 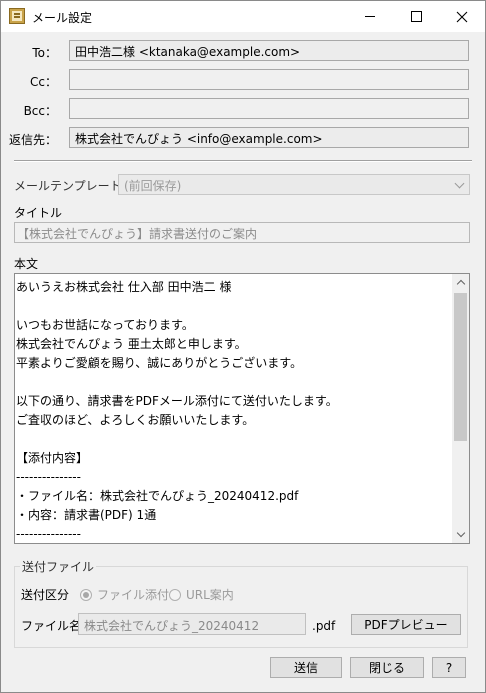 What do you see at coordinates (177, 401) in the screenshot?
I see `body-line: 以下の通り、請求書をPDFメール添付にて送付いたします。` at bounding box center [177, 401].